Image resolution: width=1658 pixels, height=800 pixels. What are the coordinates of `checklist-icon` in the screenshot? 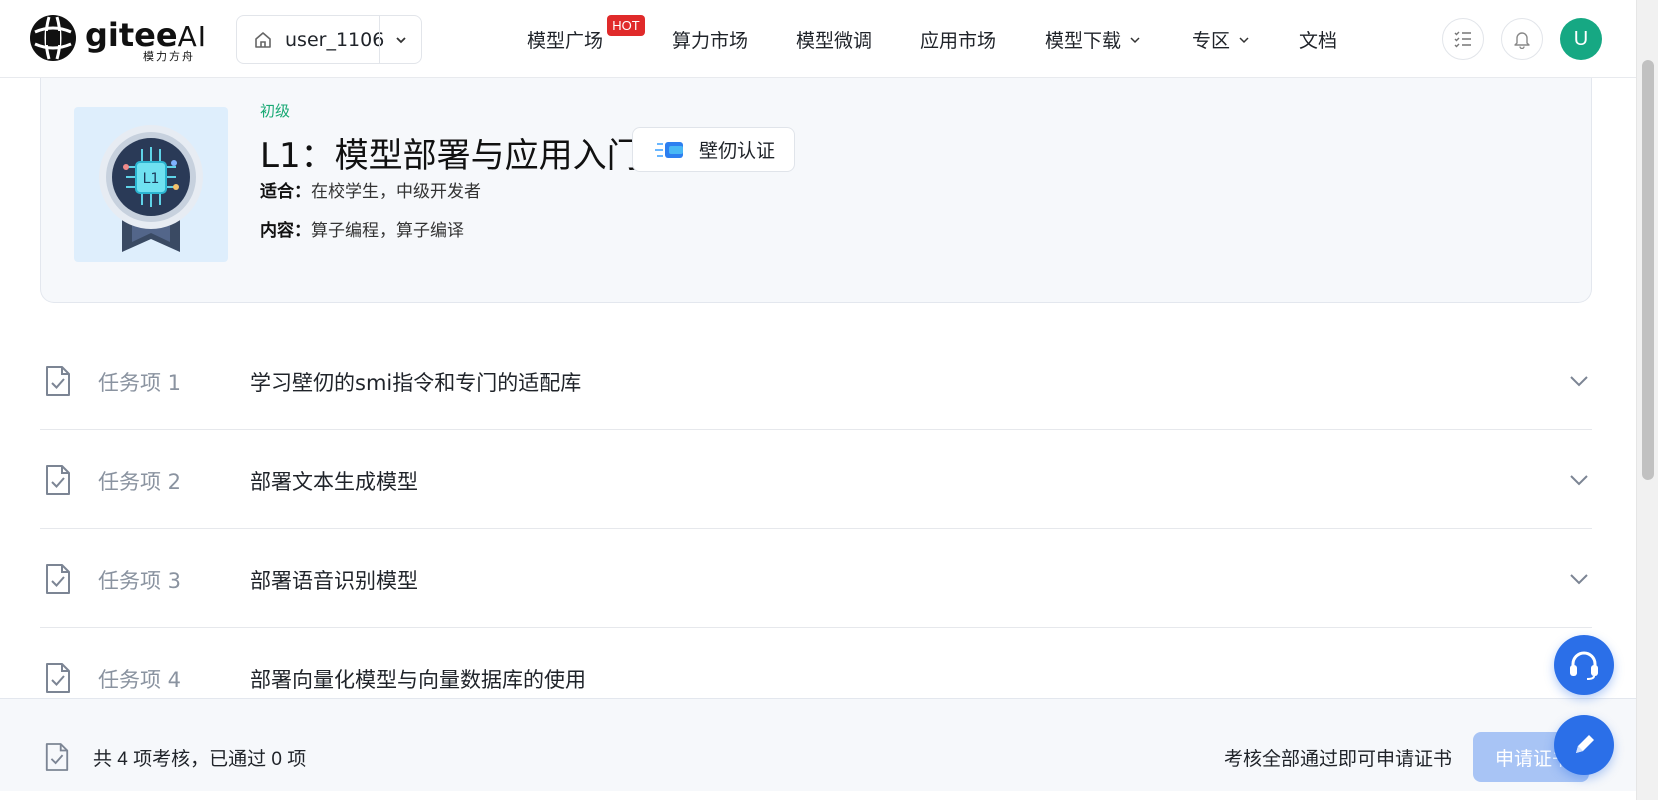 It's located at (1462, 39).